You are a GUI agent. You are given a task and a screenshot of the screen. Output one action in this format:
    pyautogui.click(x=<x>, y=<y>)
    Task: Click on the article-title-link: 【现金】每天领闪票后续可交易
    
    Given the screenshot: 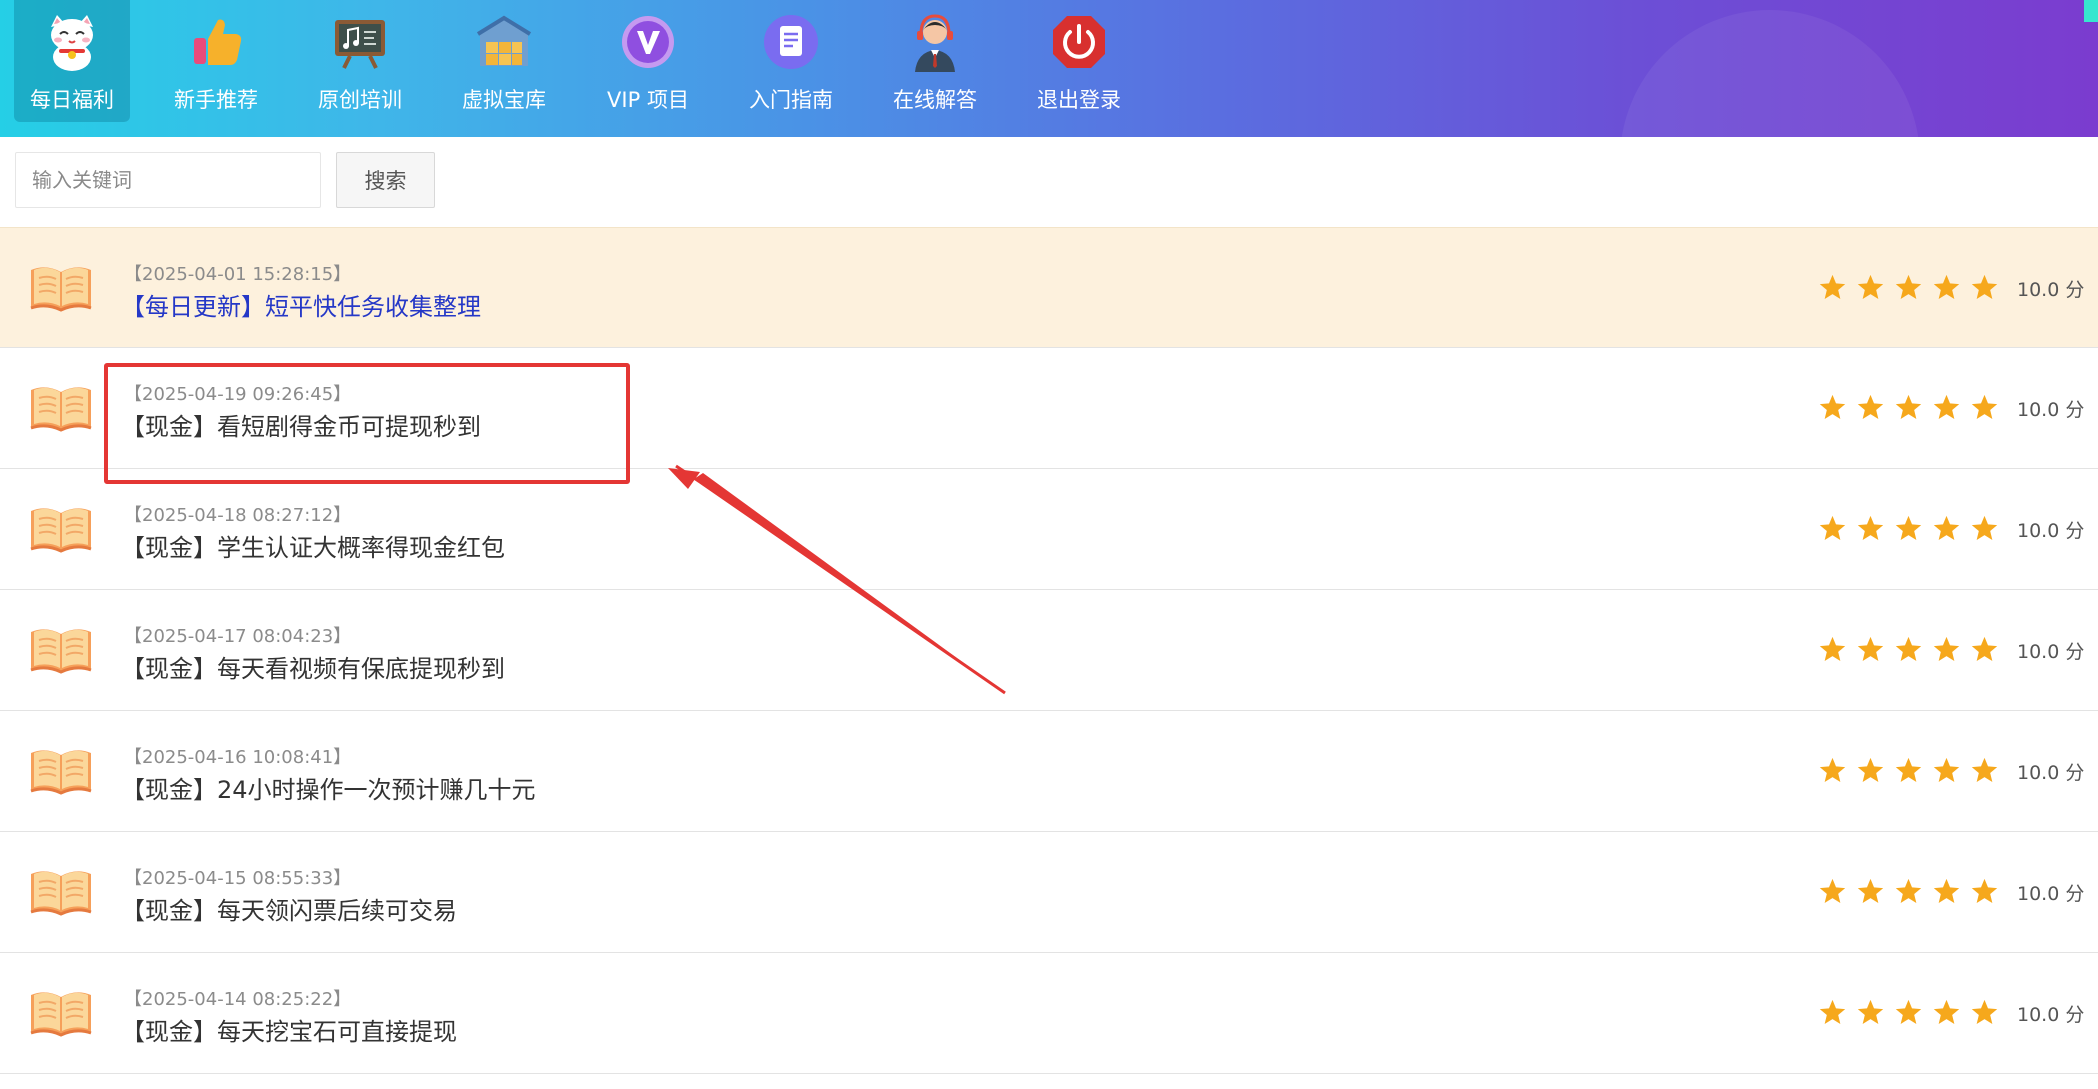 What is the action you would take?
    pyautogui.click(x=289, y=908)
    